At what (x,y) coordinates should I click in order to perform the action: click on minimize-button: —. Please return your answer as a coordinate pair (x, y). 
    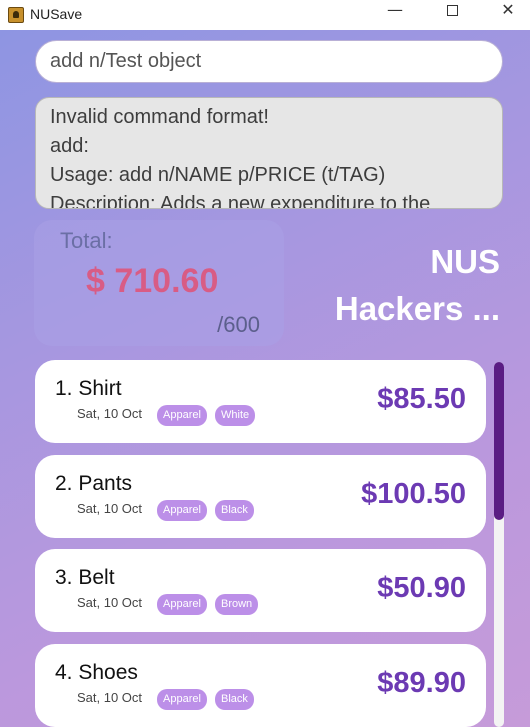
    Looking at the image, I should click on (395, 15).